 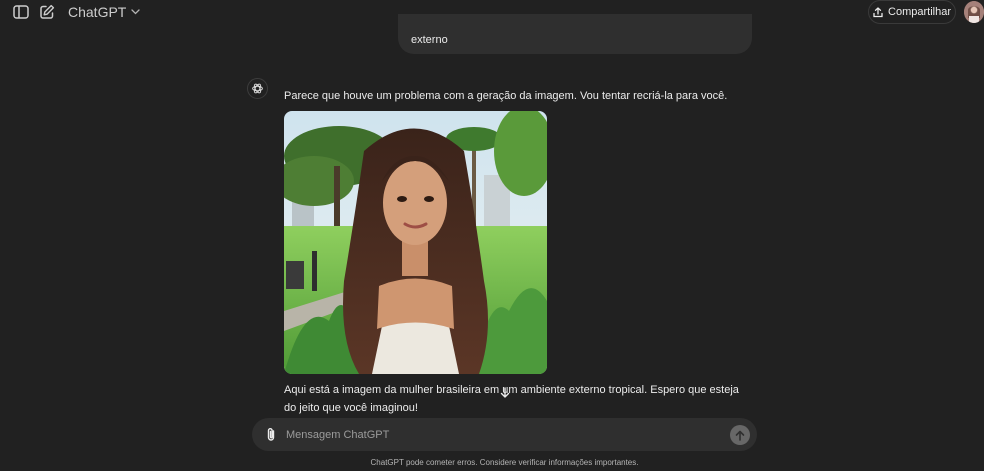 I want to click on arrow-up-icon, so click(x=740, y=435).